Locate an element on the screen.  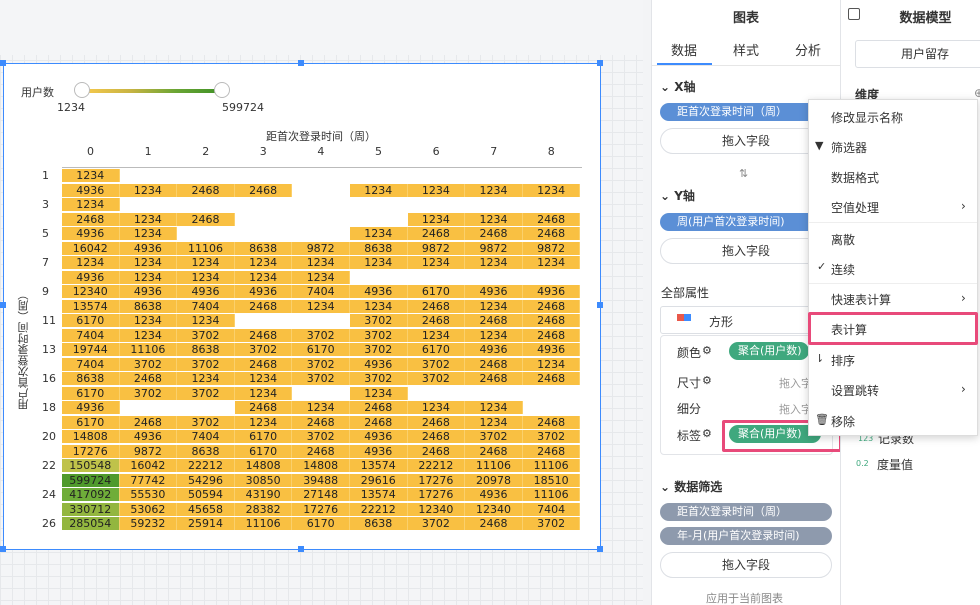
heatmap-cell: 8638 is located at coordinates (206, 451).